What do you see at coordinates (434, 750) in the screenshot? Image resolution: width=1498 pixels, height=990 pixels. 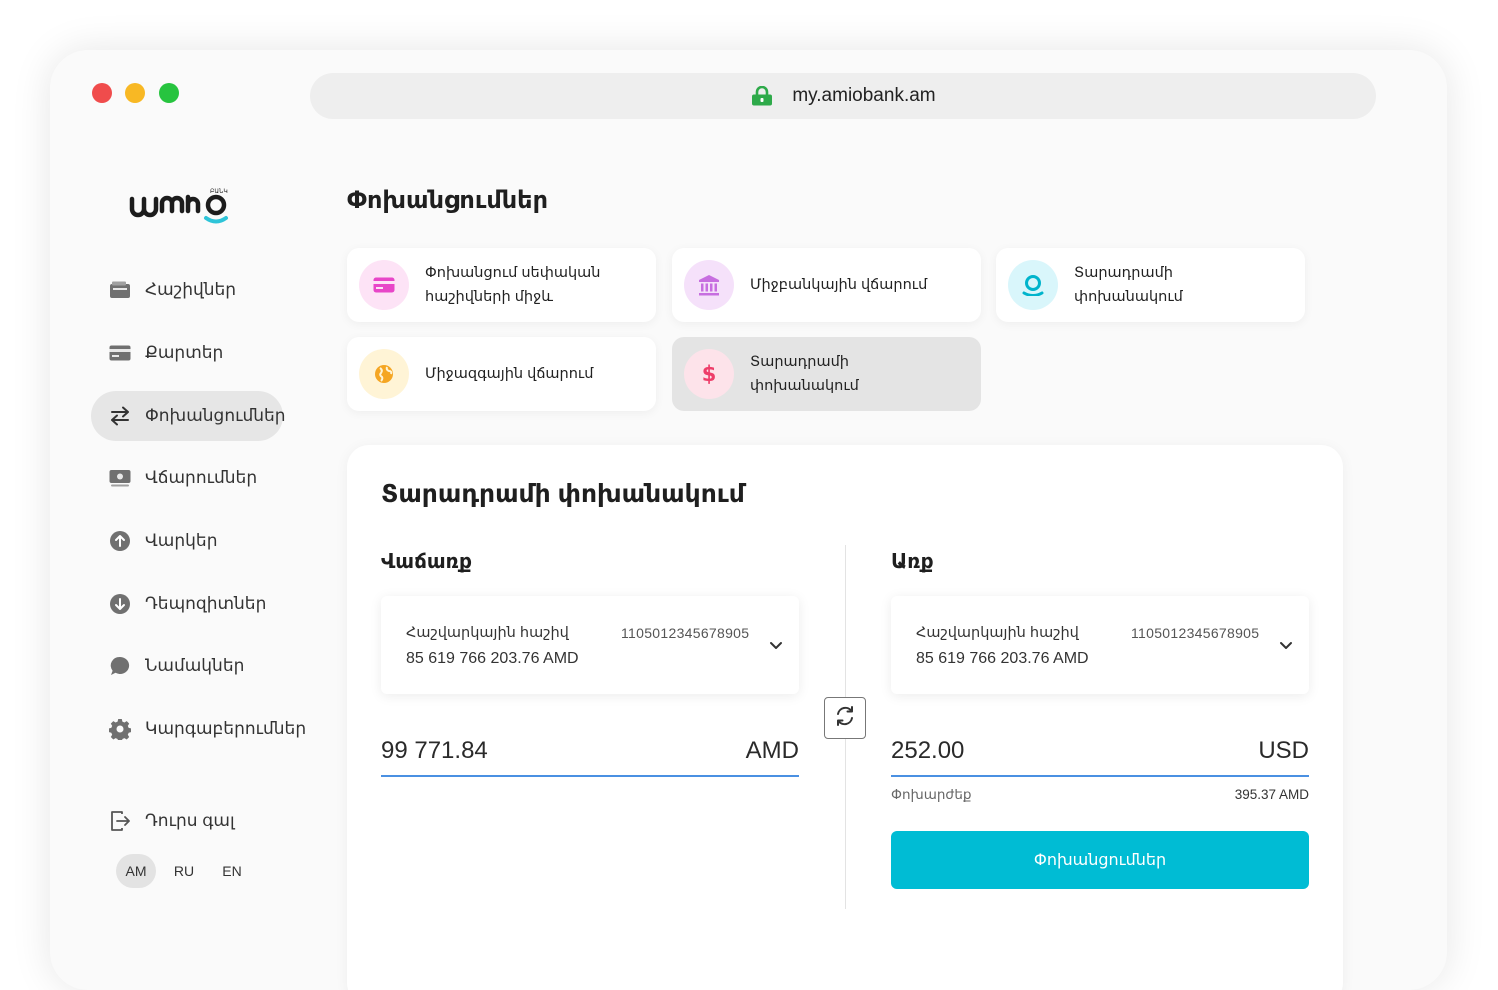 I see `sell-amount-value: 99 771.84` at bounding box center [434, 750].